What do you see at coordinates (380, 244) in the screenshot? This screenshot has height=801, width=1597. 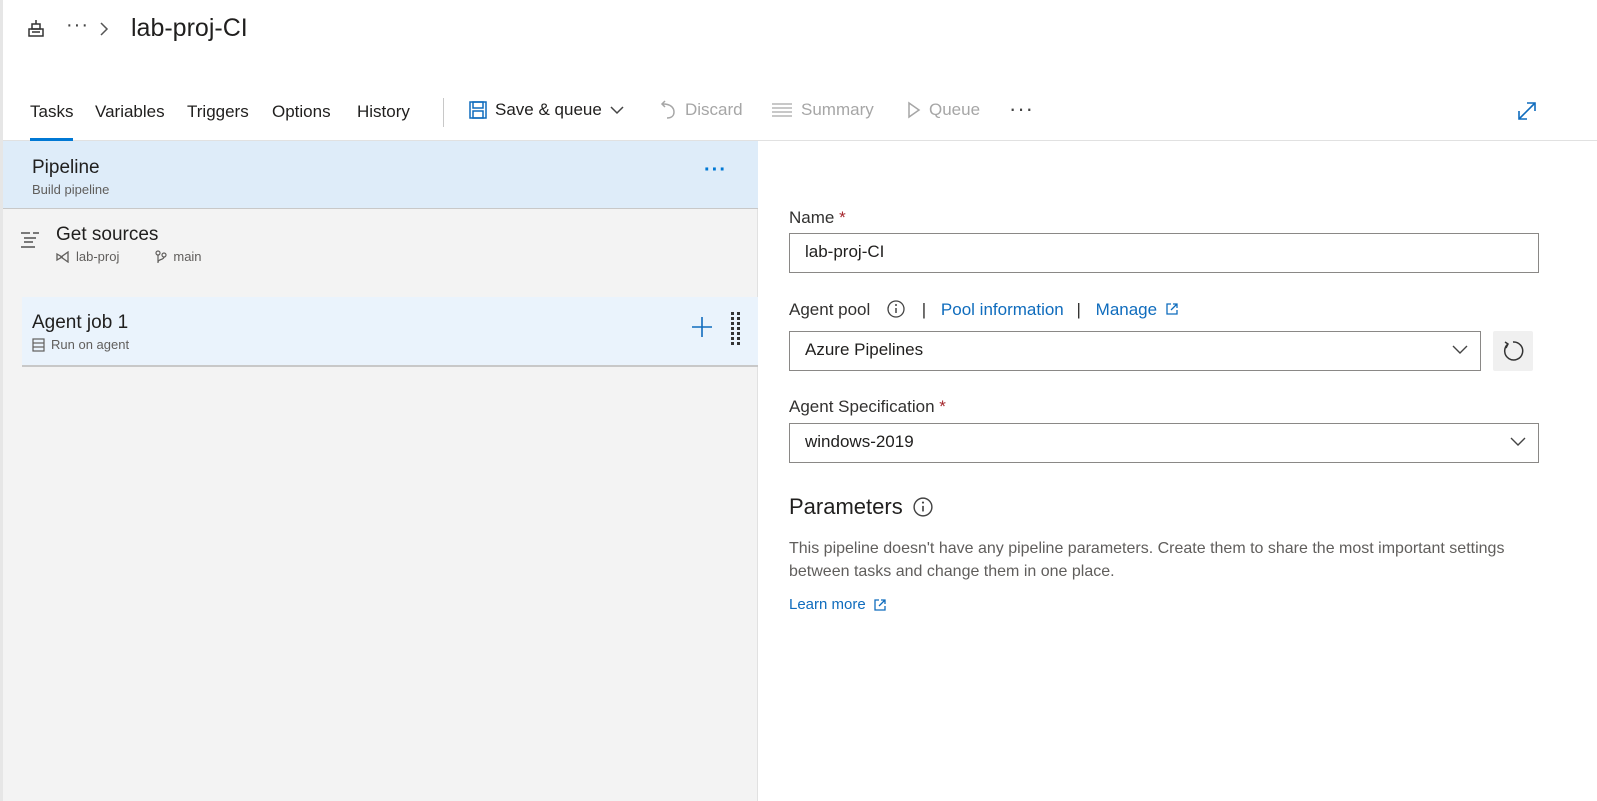 I see `get-sources-item: Get sources lab-proj main` at bounding box center [380, 244].